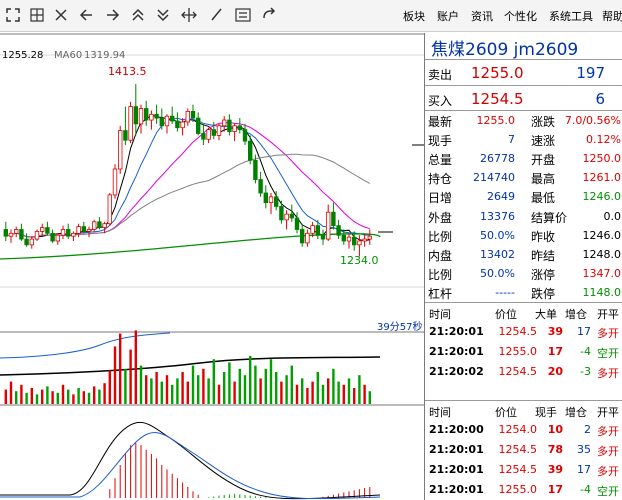 This screenshot has width=622, height=500. Describe the element at coordinates (189, 15) in the screenshot. I see `move-icon` at that location.